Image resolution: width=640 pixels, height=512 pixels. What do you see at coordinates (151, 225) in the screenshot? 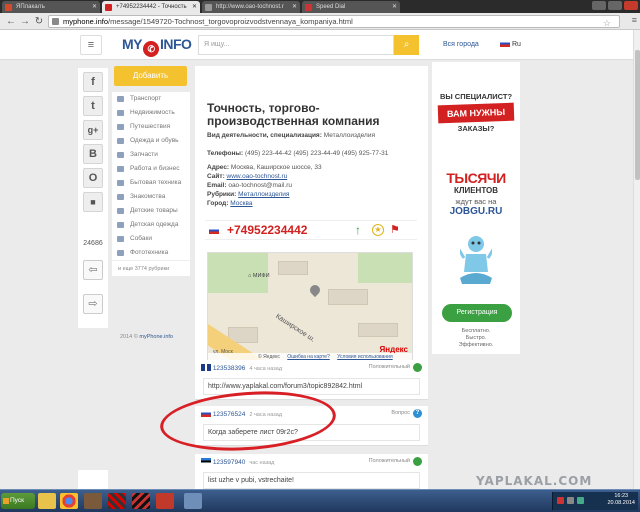
I see `category-item: Детская одежда` at bounding box center [151, 225].